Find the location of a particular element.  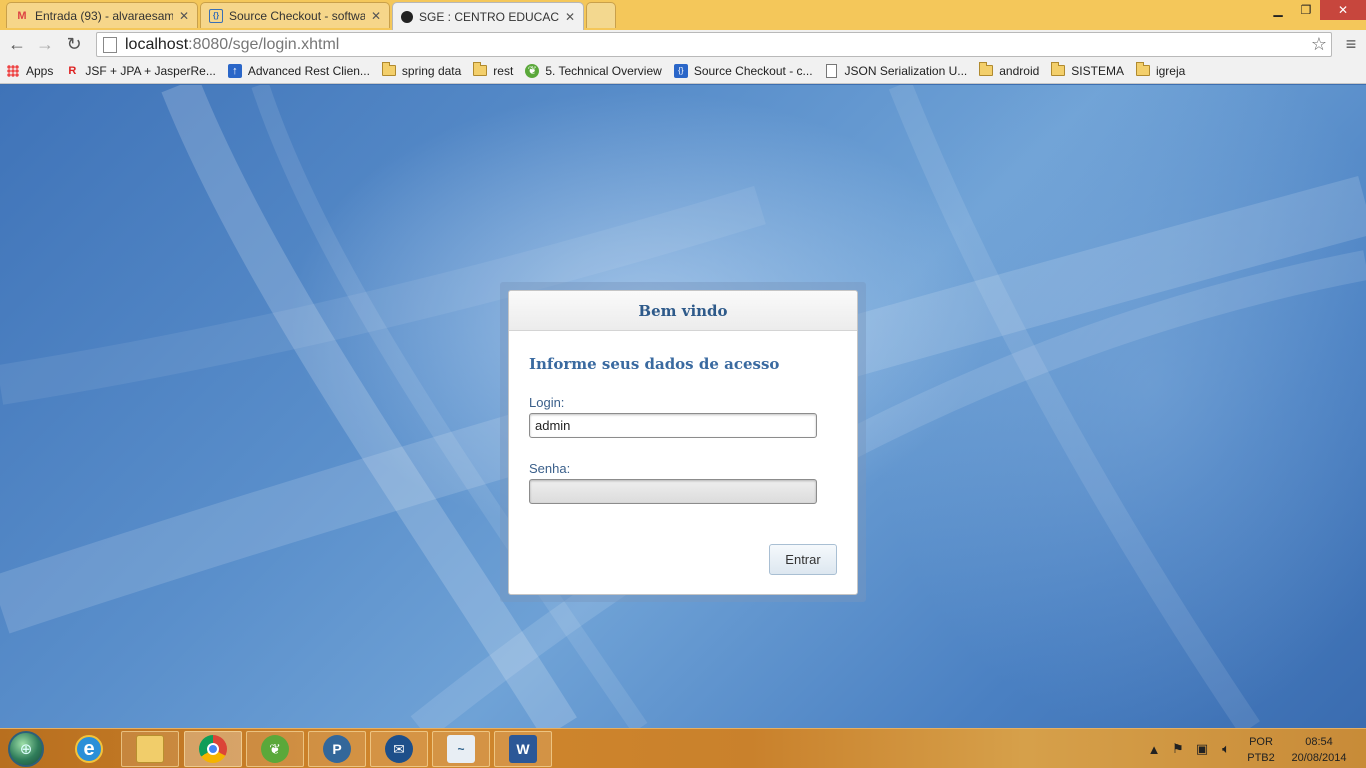

new-tab-button is located at coordinates (601, 15).